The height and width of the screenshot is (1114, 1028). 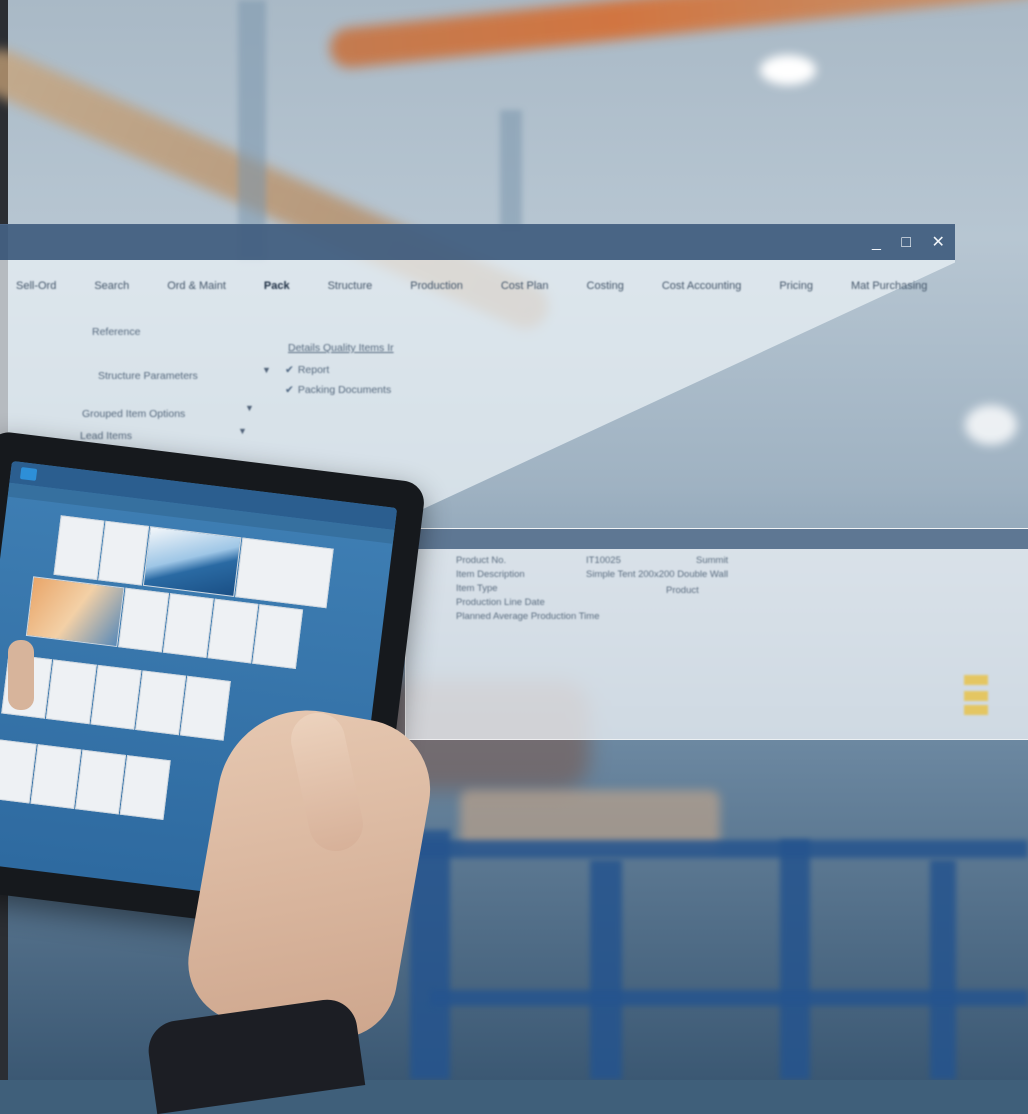 I want to click on lead-items-label: Lead Items, so click(x=106, y=436).